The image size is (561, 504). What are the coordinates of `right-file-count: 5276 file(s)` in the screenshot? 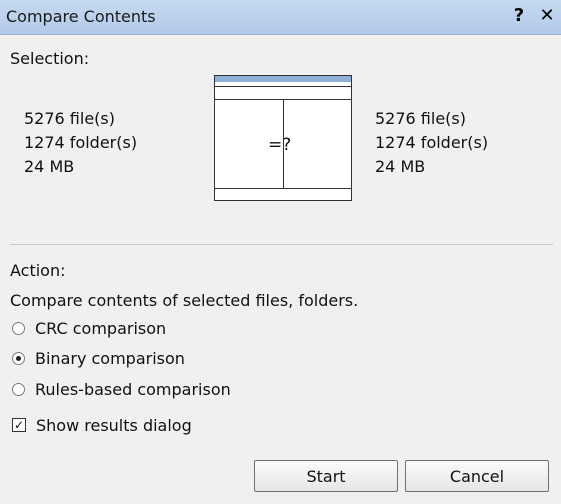 It's located at (420, 118).